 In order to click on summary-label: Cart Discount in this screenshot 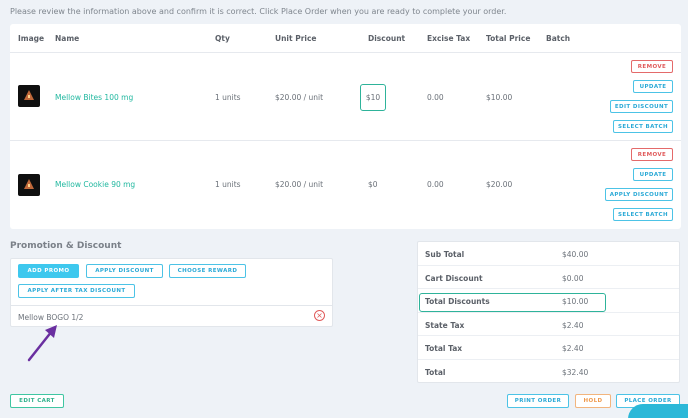, I will do `click(454, 278)`.